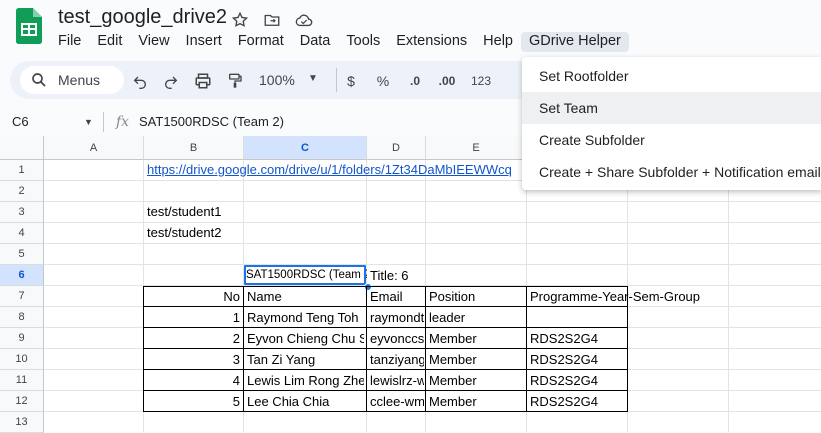 This screenshot has width=821, height=433. What do you see at coordinates (22, 170) in the screenshot?
I see `row-header-1: 1` at bounding box center [22, 170].